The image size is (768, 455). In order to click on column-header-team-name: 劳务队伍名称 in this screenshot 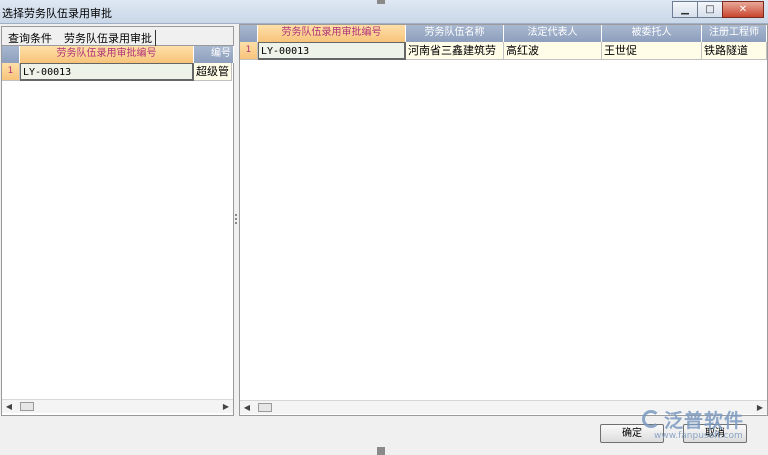, I will do `click(455, 33)`.